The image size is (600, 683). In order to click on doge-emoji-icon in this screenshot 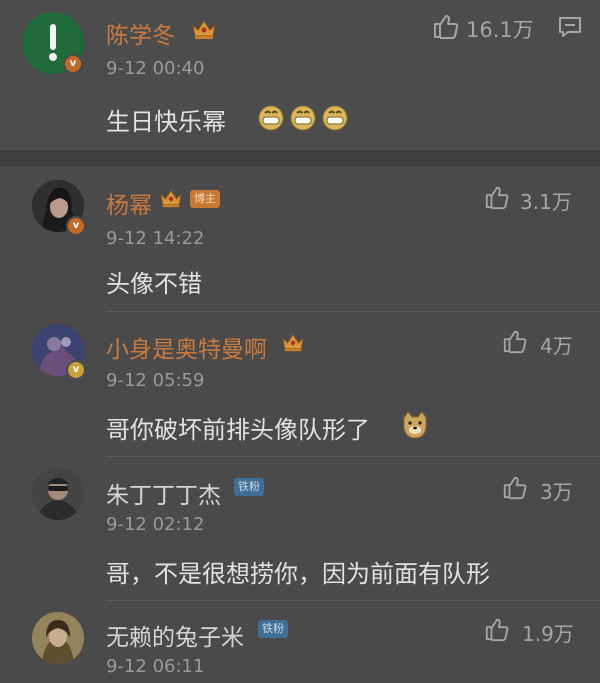, I will do `click(415, 425)`.